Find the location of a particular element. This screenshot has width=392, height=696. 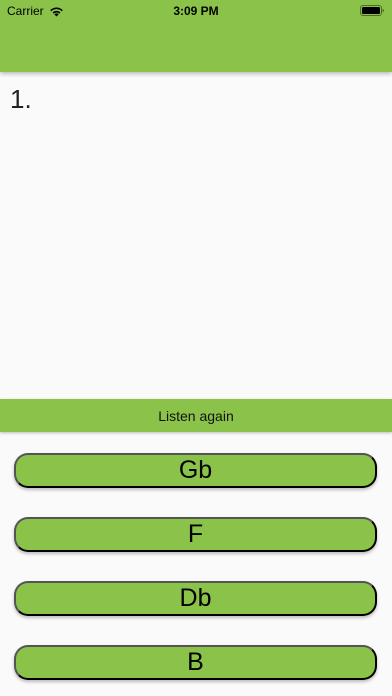

status-bar: Carrier 3:09 PM is located at coordinates (196, 11).